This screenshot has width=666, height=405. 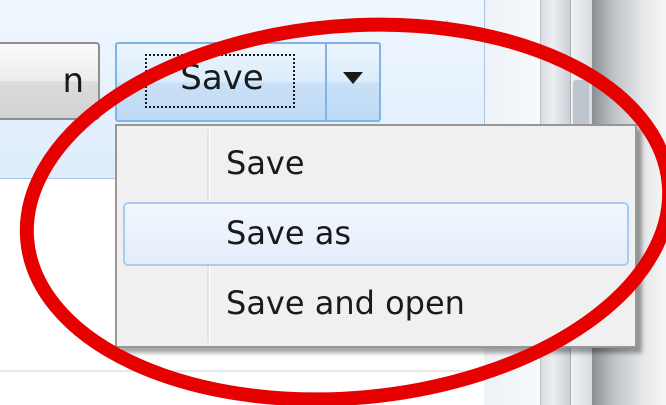 I want to click on save-button-label: Save, so click(x=222, y=78).